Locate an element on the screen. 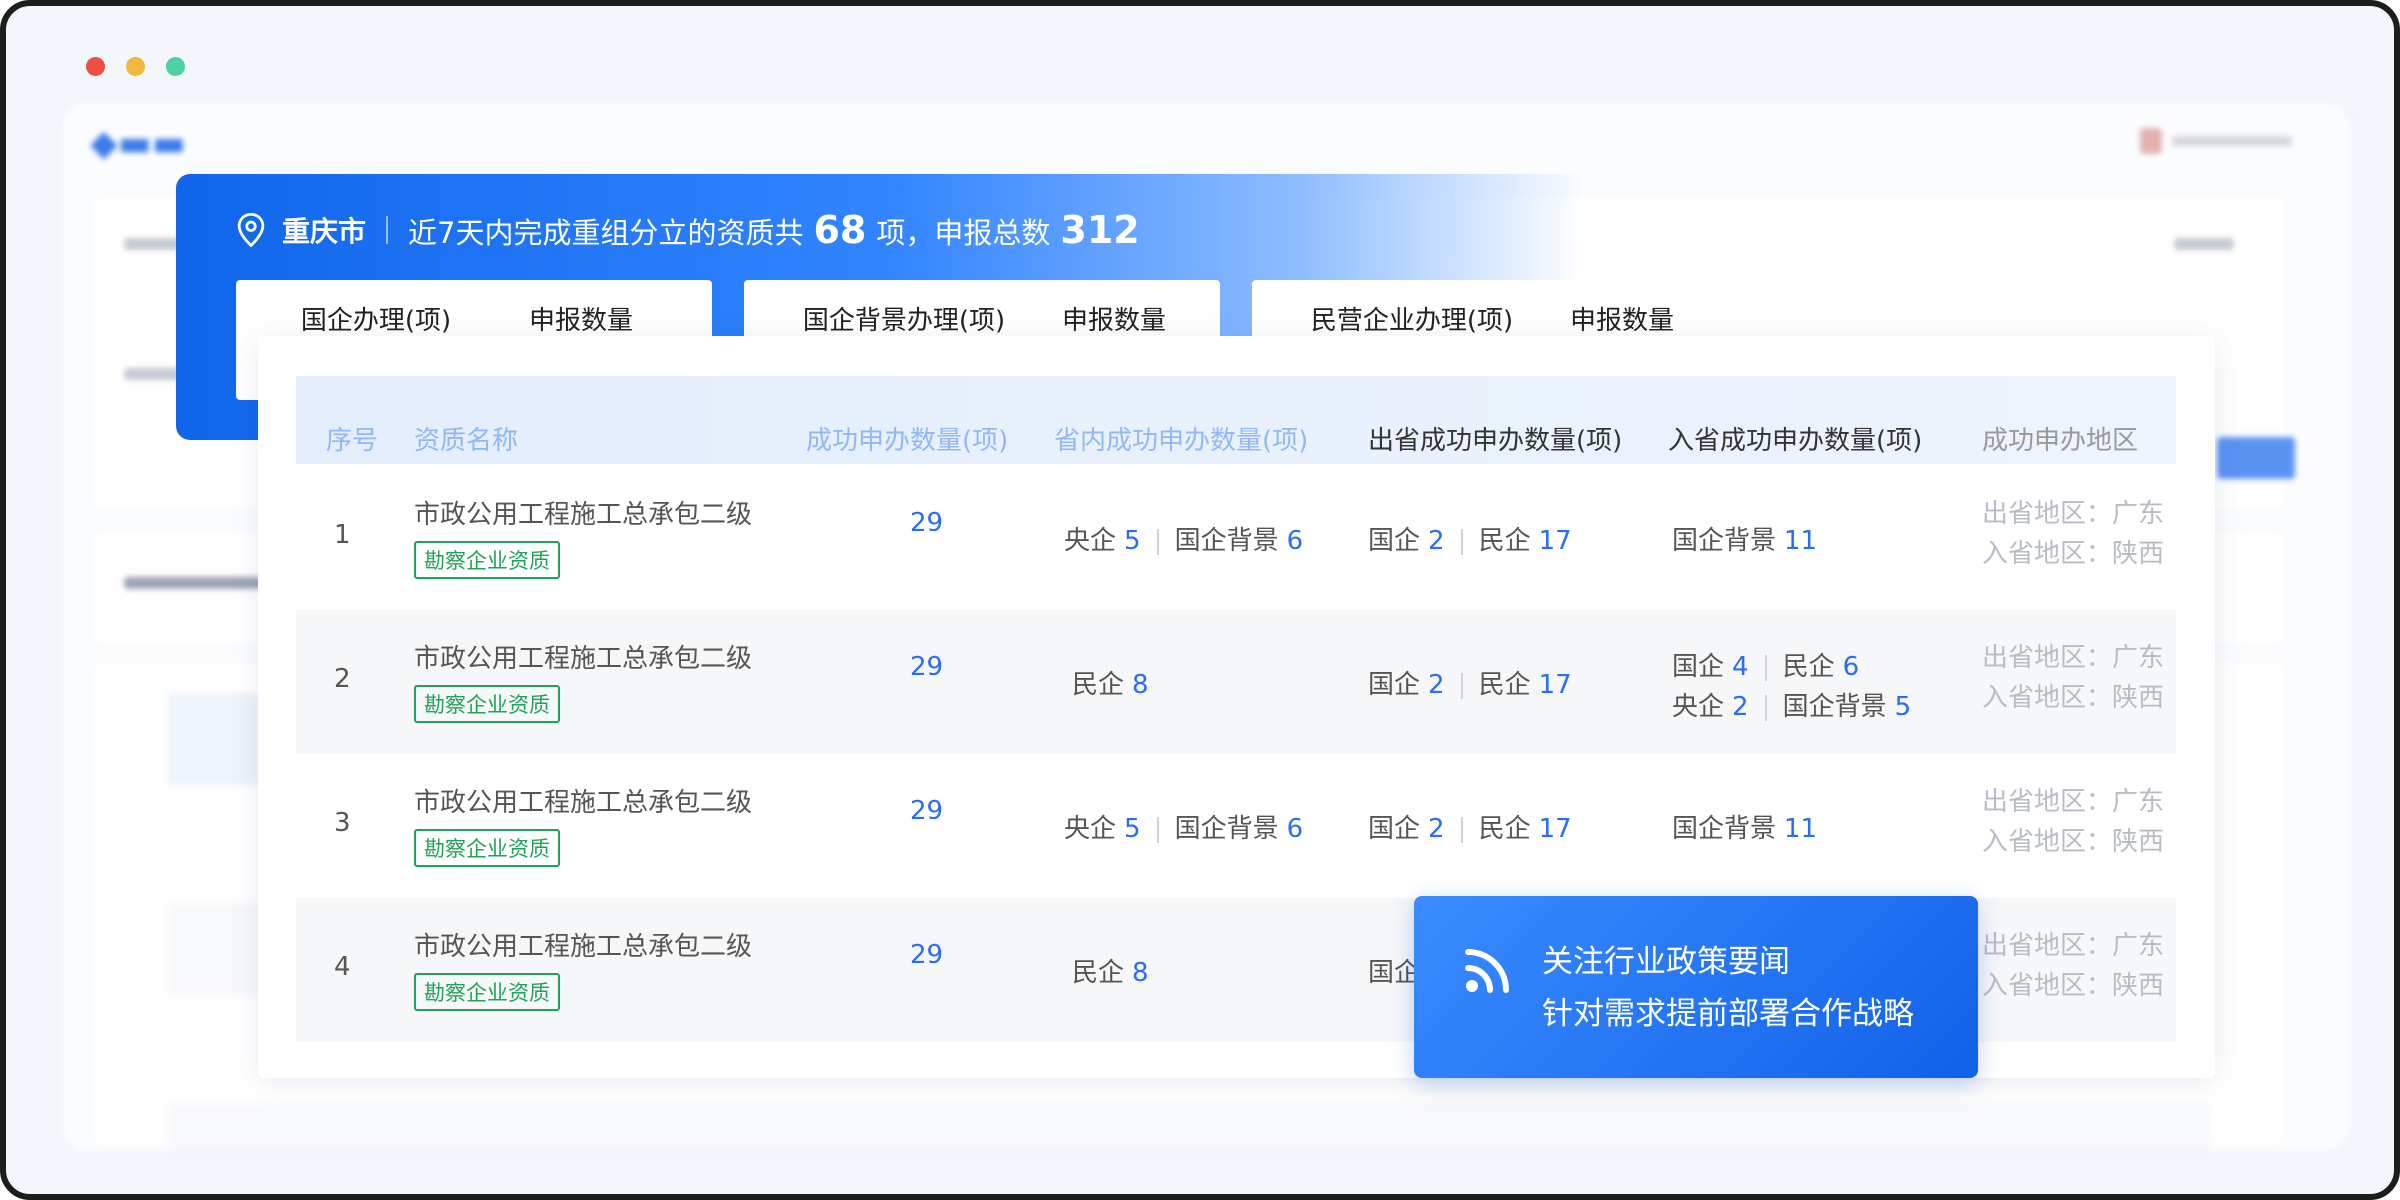 The image size is (2400, 1200). user-menu is located at coordinates (2225, 141).